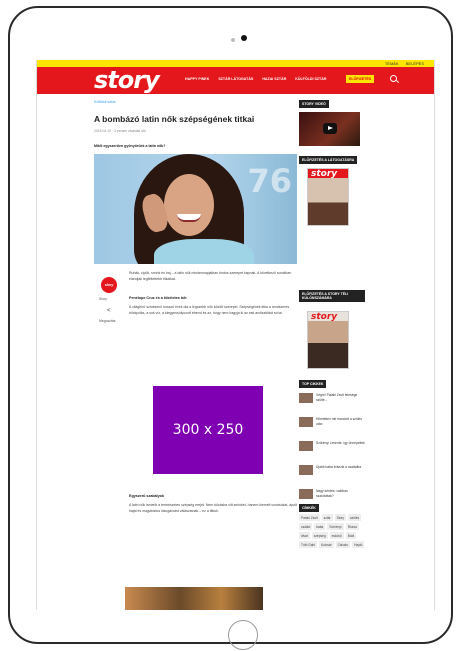 This screenshot has height=651, width=459. Describe the element at coordinates (326, 544) in the screenshot. I see `tag: Kulcsár` at that location.